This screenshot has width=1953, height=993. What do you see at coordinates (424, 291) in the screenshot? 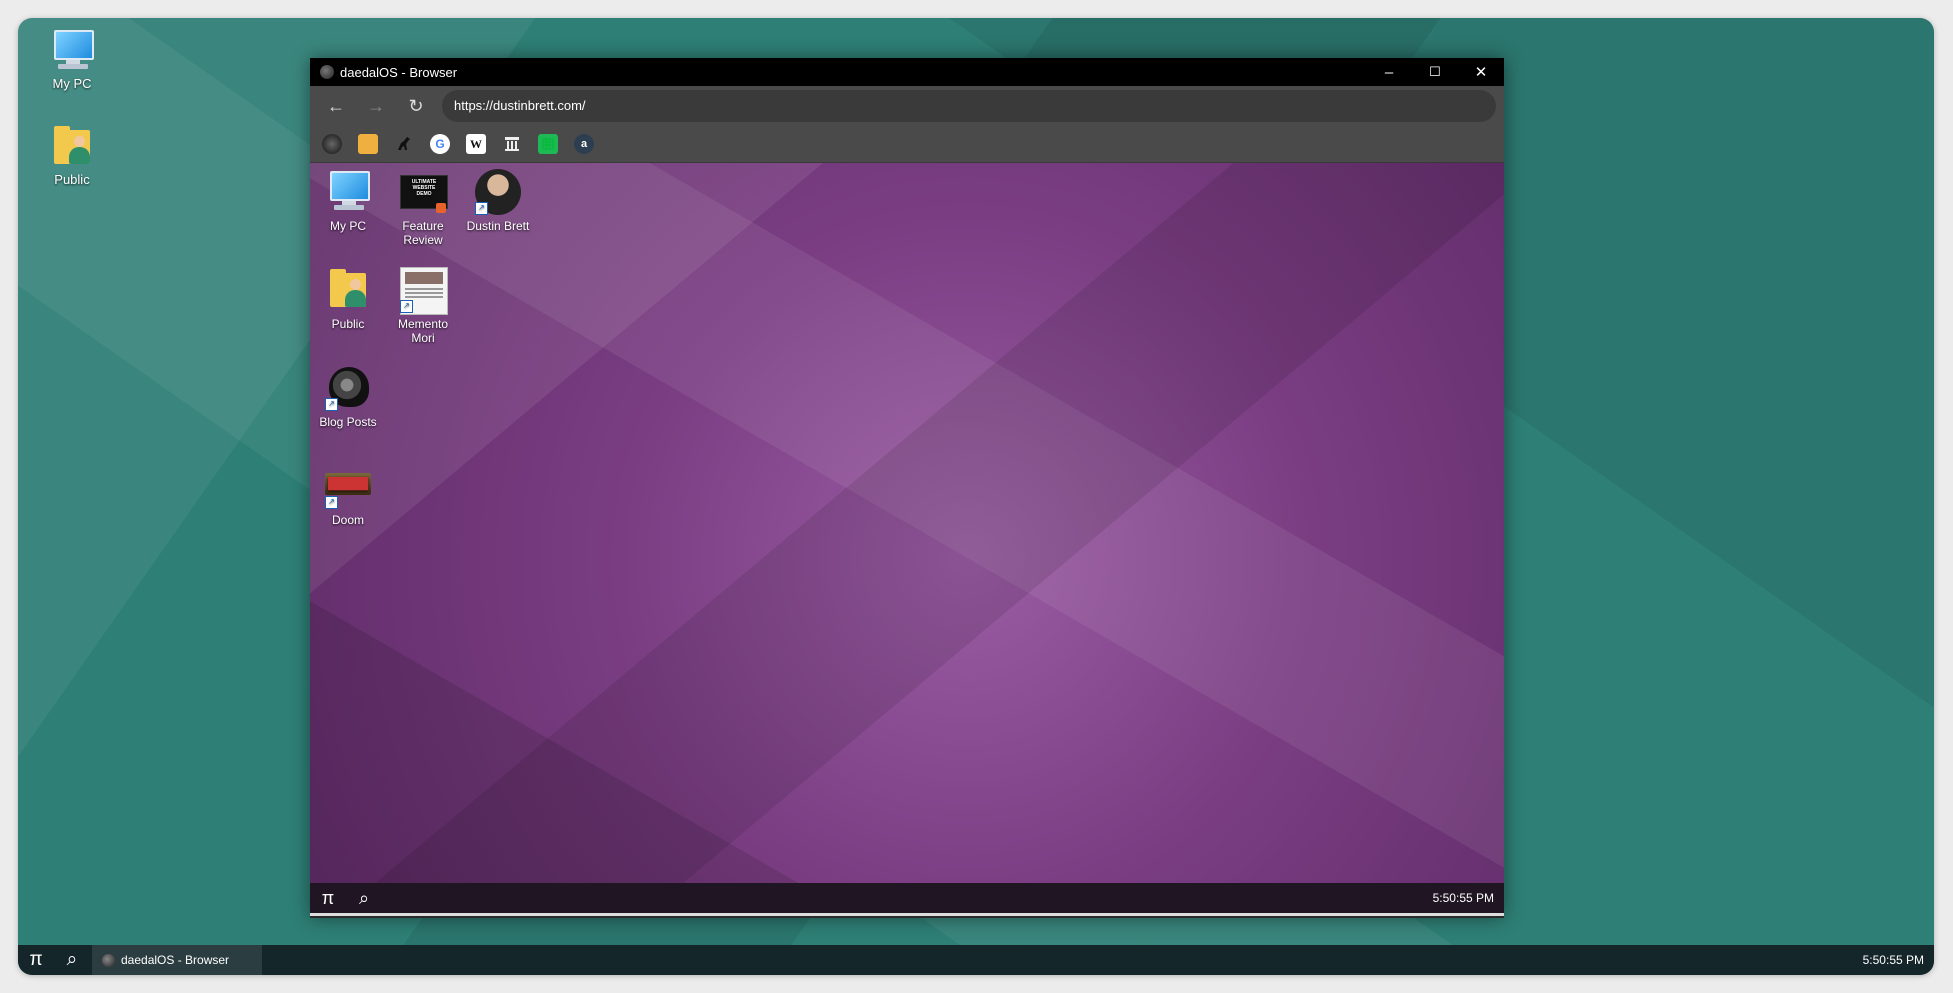
I see `document-thumbnail-icon: ↗` at bounding box center [424, 291].